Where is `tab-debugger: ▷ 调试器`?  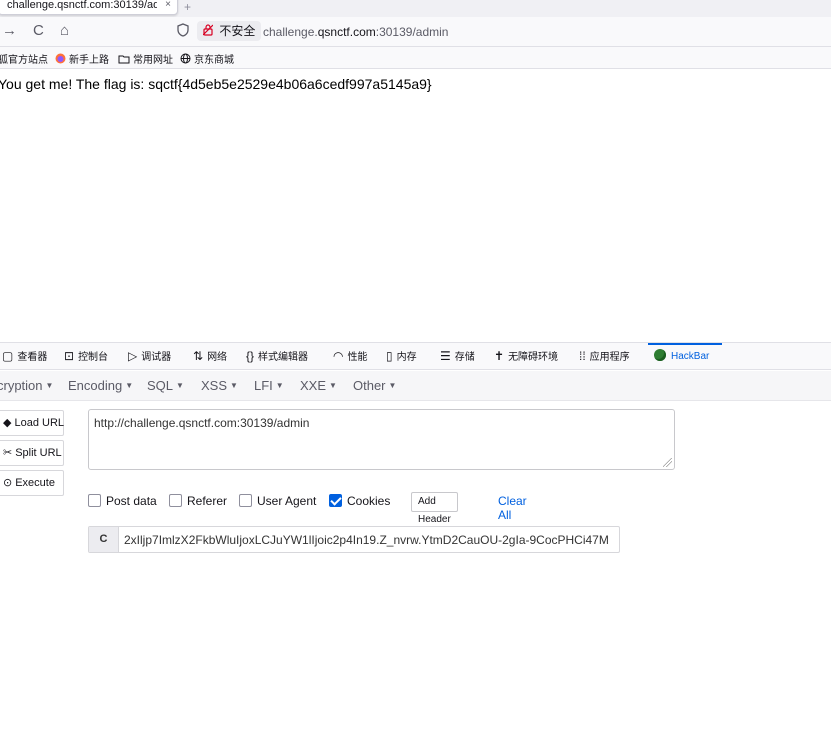 tab-debugger: ▷ 调试器 is located at coordinates (149, 356).